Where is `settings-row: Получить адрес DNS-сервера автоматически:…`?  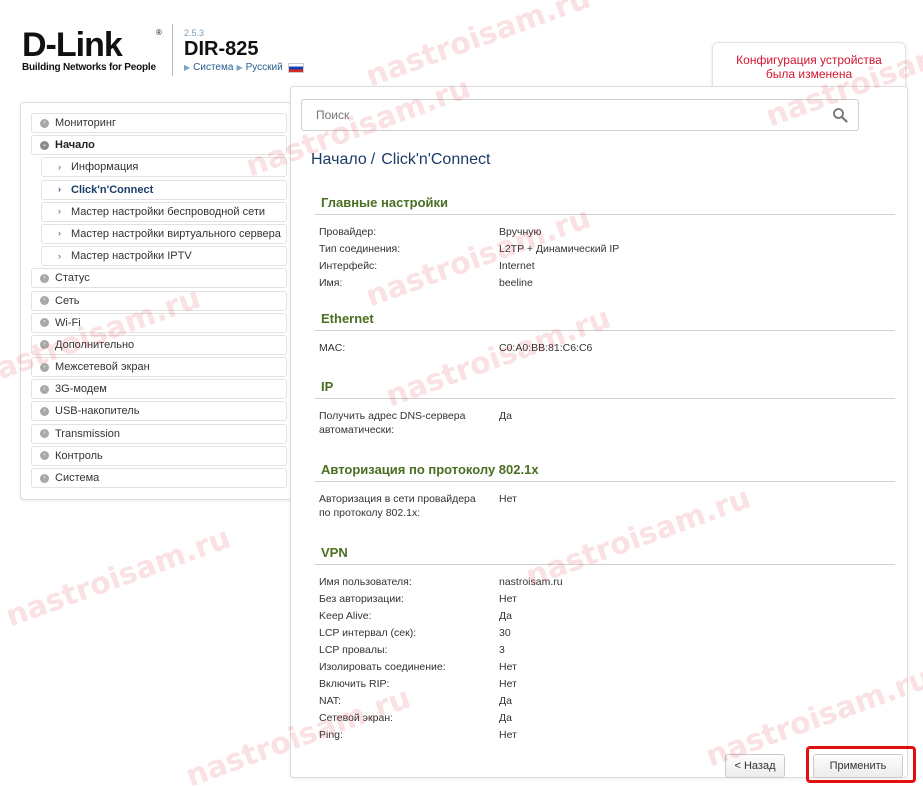
settings-row: Получить адрес DNS-сервера автоматически:… is located at coordinates (605, 425).